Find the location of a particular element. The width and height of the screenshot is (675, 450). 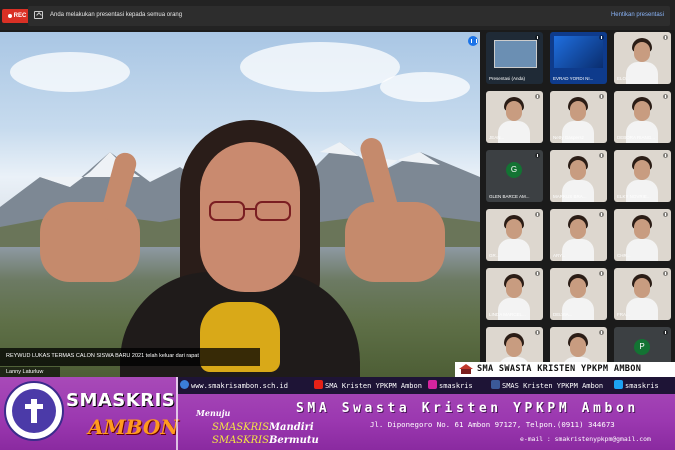

presenter-name-tag: Lanny Laturluw is located at coordinates (30, 372).